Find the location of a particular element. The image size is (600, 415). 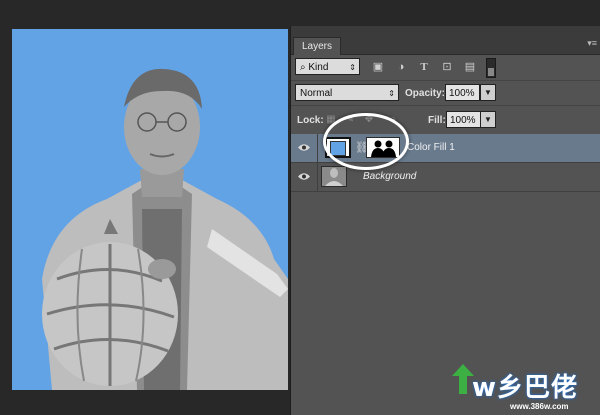

shape-filter-icon: ⊡ is located at coordinates (447, 67).